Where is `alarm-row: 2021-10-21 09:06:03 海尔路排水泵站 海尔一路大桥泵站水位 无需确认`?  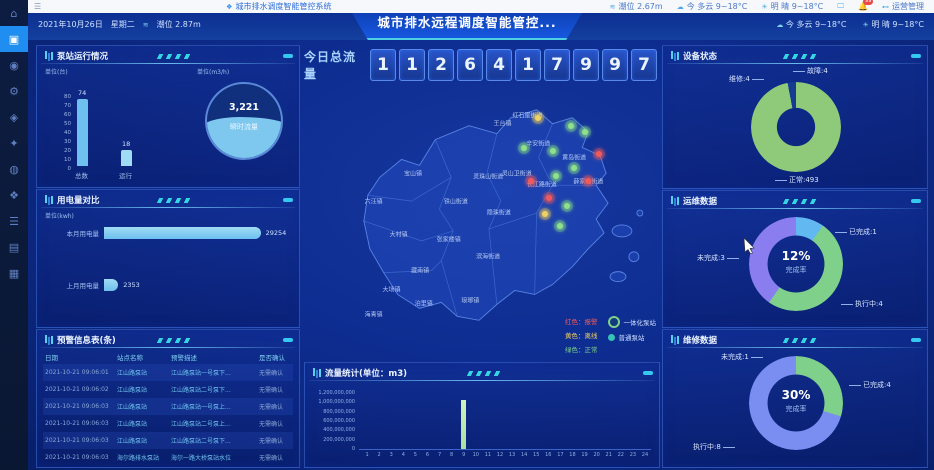 alarm-row: 2021-10-21 09:06:03 海尔路排水泵站 海尔一路大桥泵站水位 无需确认 is located at coordinates (168, 457).